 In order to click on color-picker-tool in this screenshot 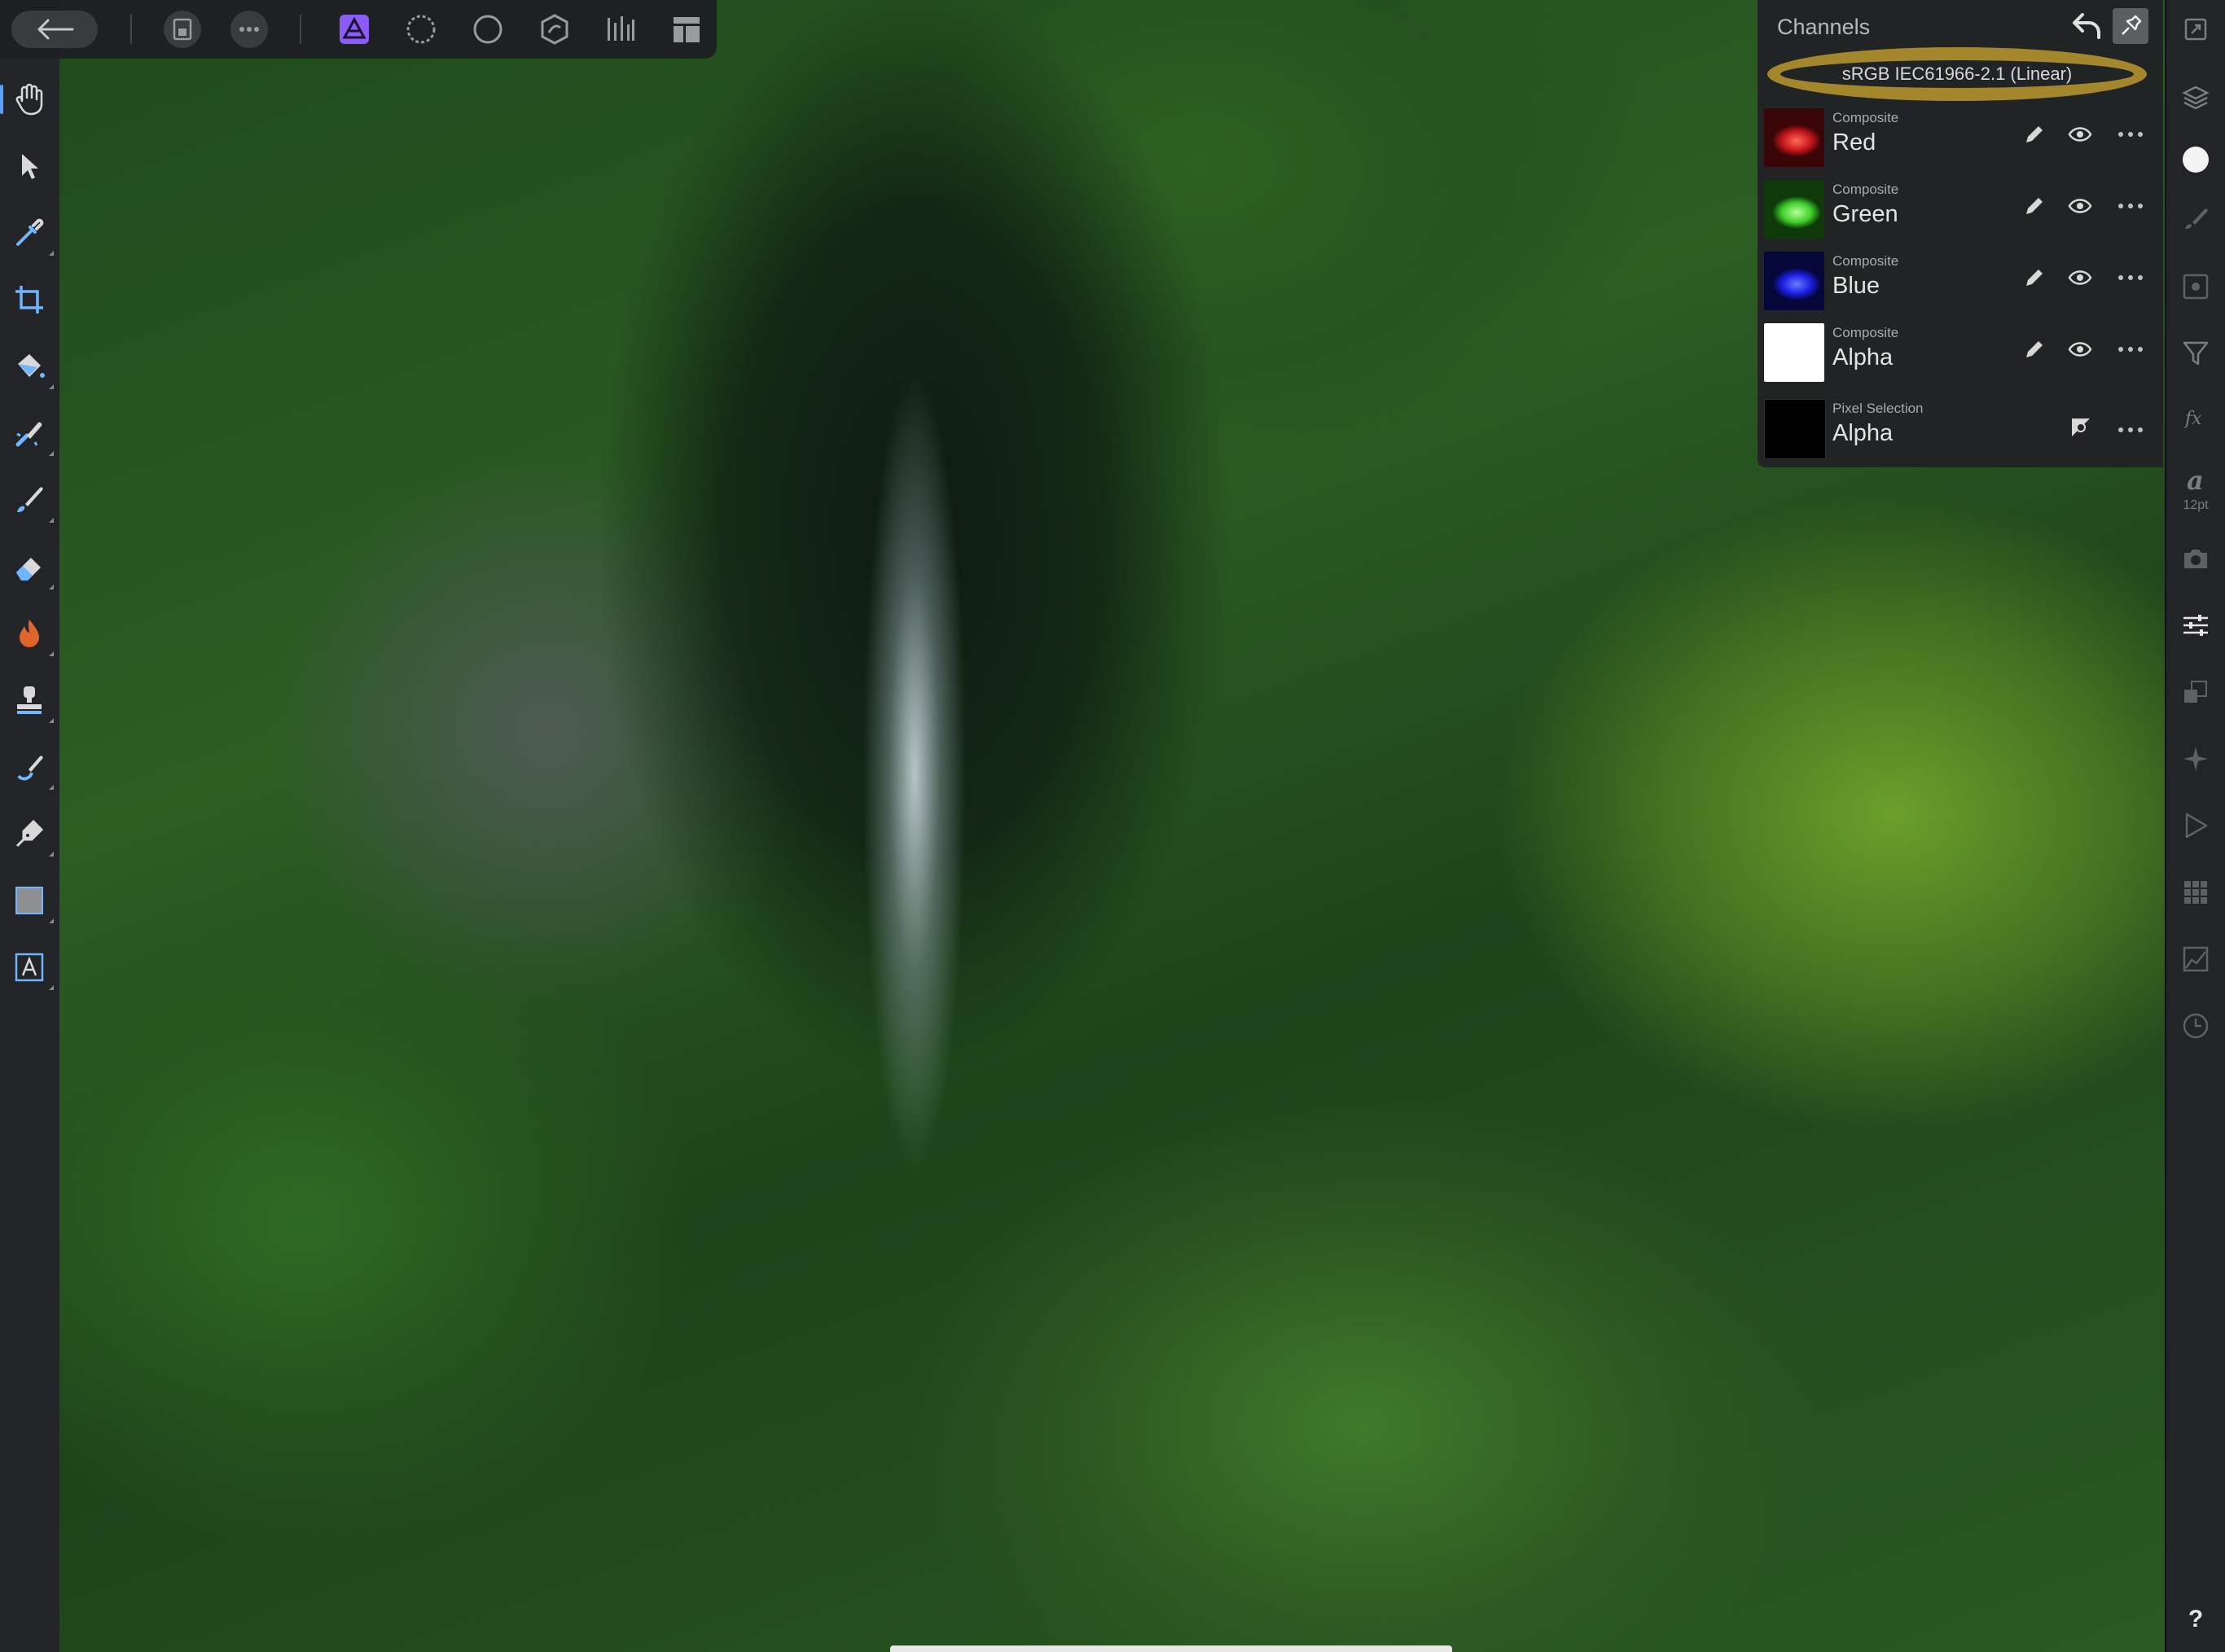, I will do `click(32, 234)`.